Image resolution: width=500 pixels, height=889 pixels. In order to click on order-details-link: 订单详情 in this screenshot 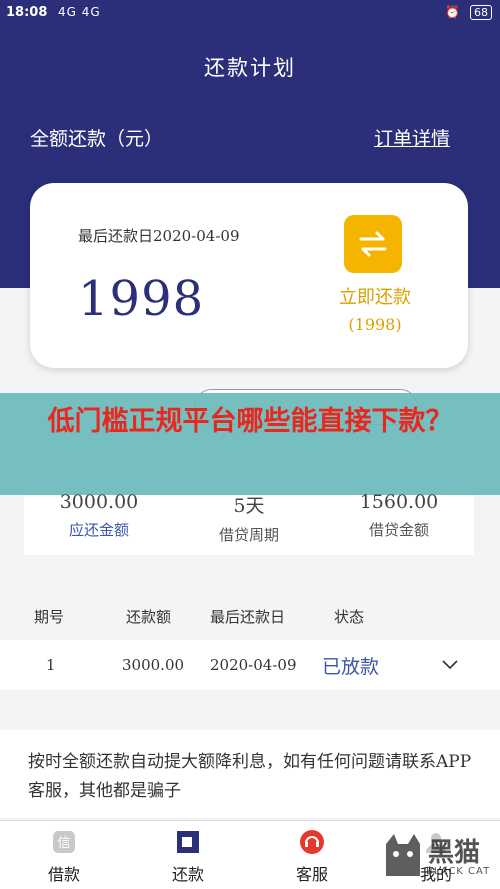, I will do `click(412, 137)`.